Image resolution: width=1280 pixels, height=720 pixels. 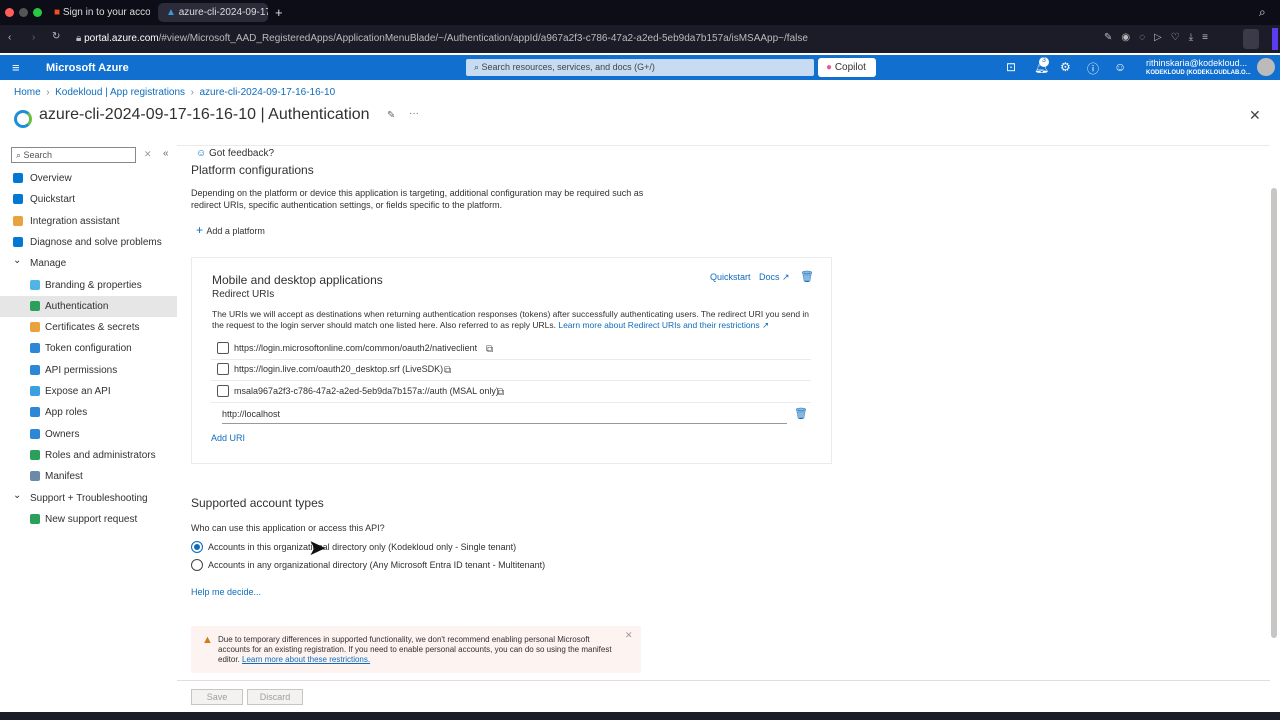 I want to click on maximize-window-icon, so click(x=37, y=12).